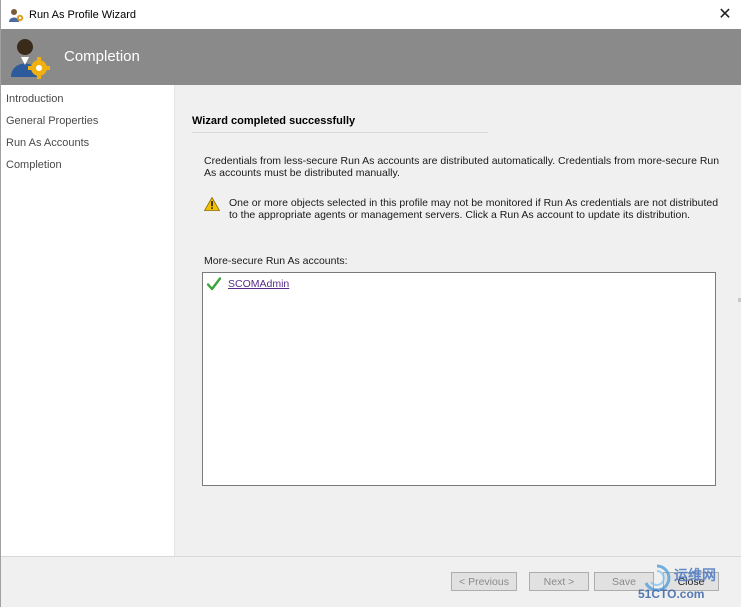  Describe the element at coordinates (87, 165) in the screenshot. I see `nav-item-completion: Completion` at that location.